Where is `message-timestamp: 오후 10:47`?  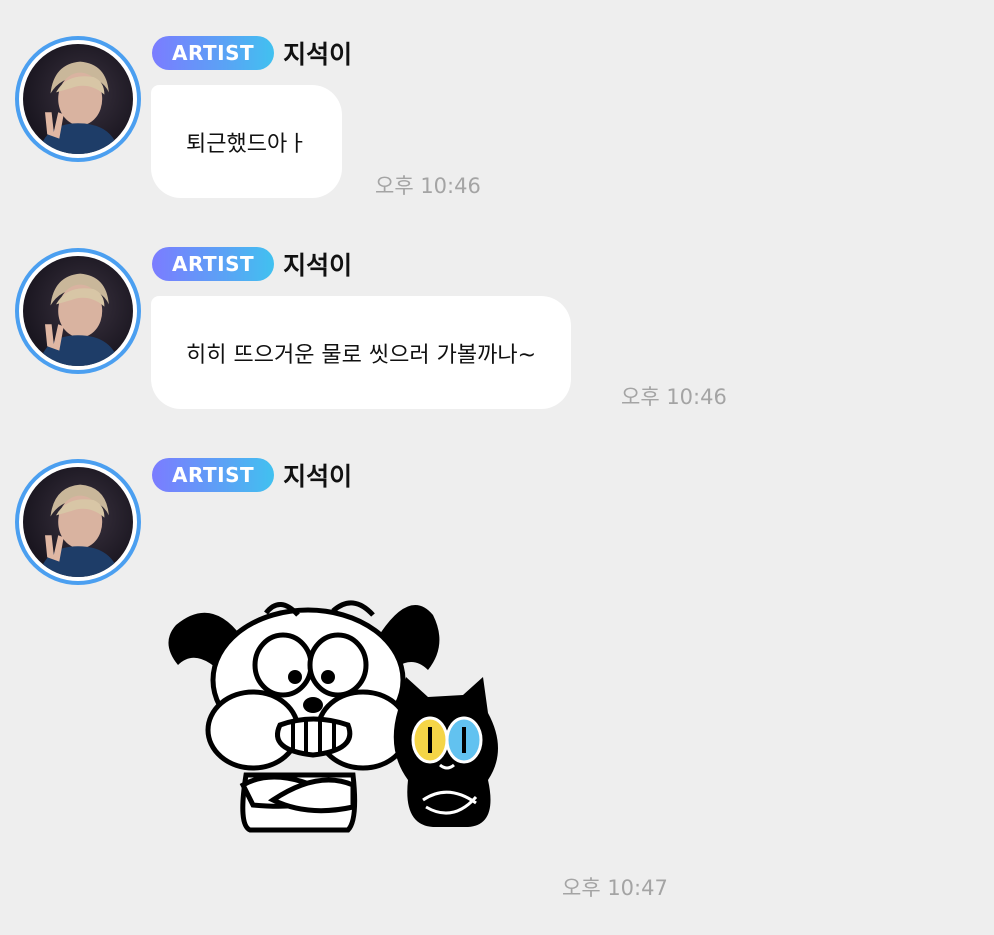 message-timestamp: 오후 10:47 is located at coordinates (615, 888).